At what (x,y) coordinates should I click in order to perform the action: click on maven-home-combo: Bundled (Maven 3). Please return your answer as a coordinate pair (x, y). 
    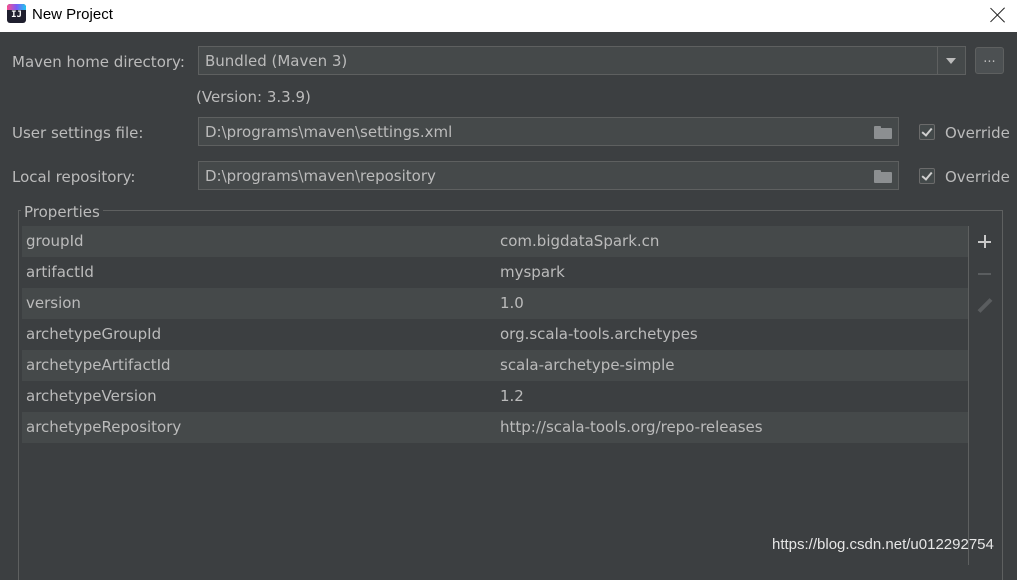
    Looking at the image, I should click on (582, 60).